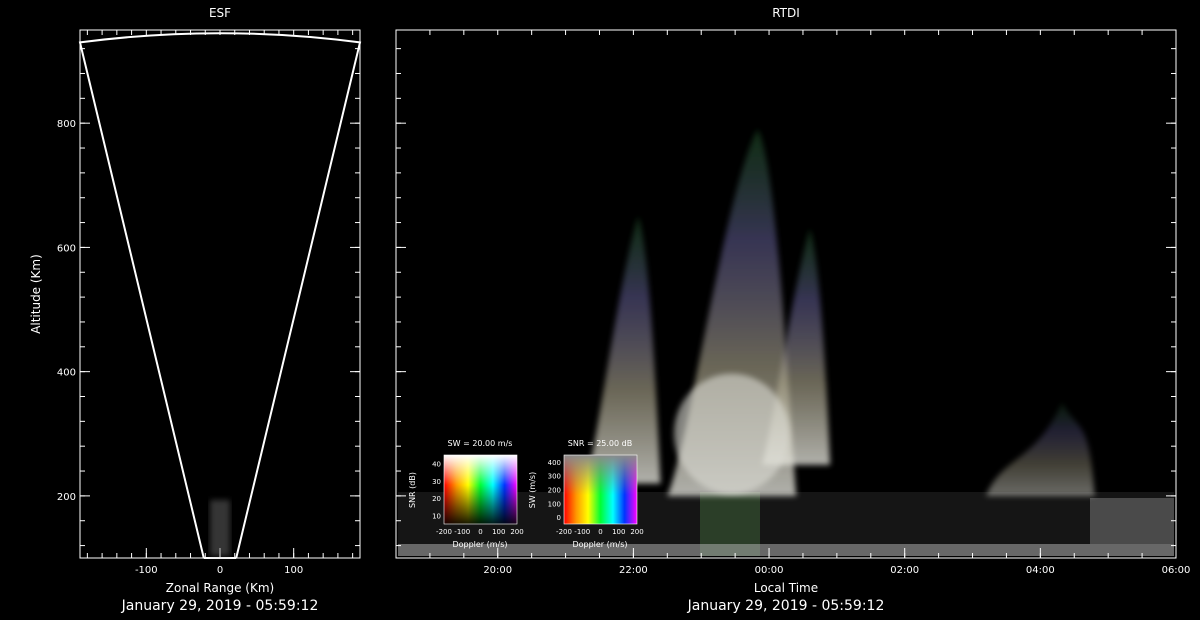 The width and height of the screenshot is (1200, 620). What do you see at coordinates (66, 124) in the screenshot?
I see `esf-y-tick-label: 800` at bounding box center [66, 124].